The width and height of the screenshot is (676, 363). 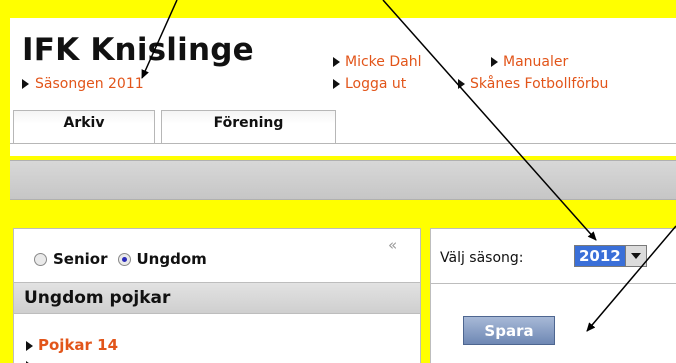 What do you see at coordinates (343, 180) in the screenshot?
I see `submenu-bar` at bounding box center [343, 180].